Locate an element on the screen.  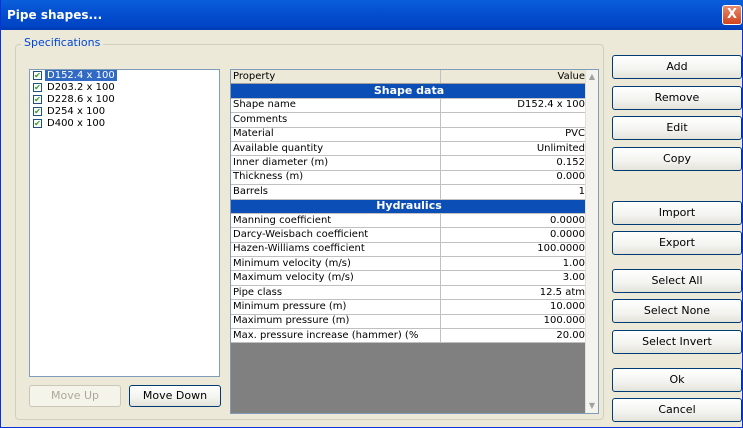
grid-property-name: Available quantity is located at coordinates (336, 149).